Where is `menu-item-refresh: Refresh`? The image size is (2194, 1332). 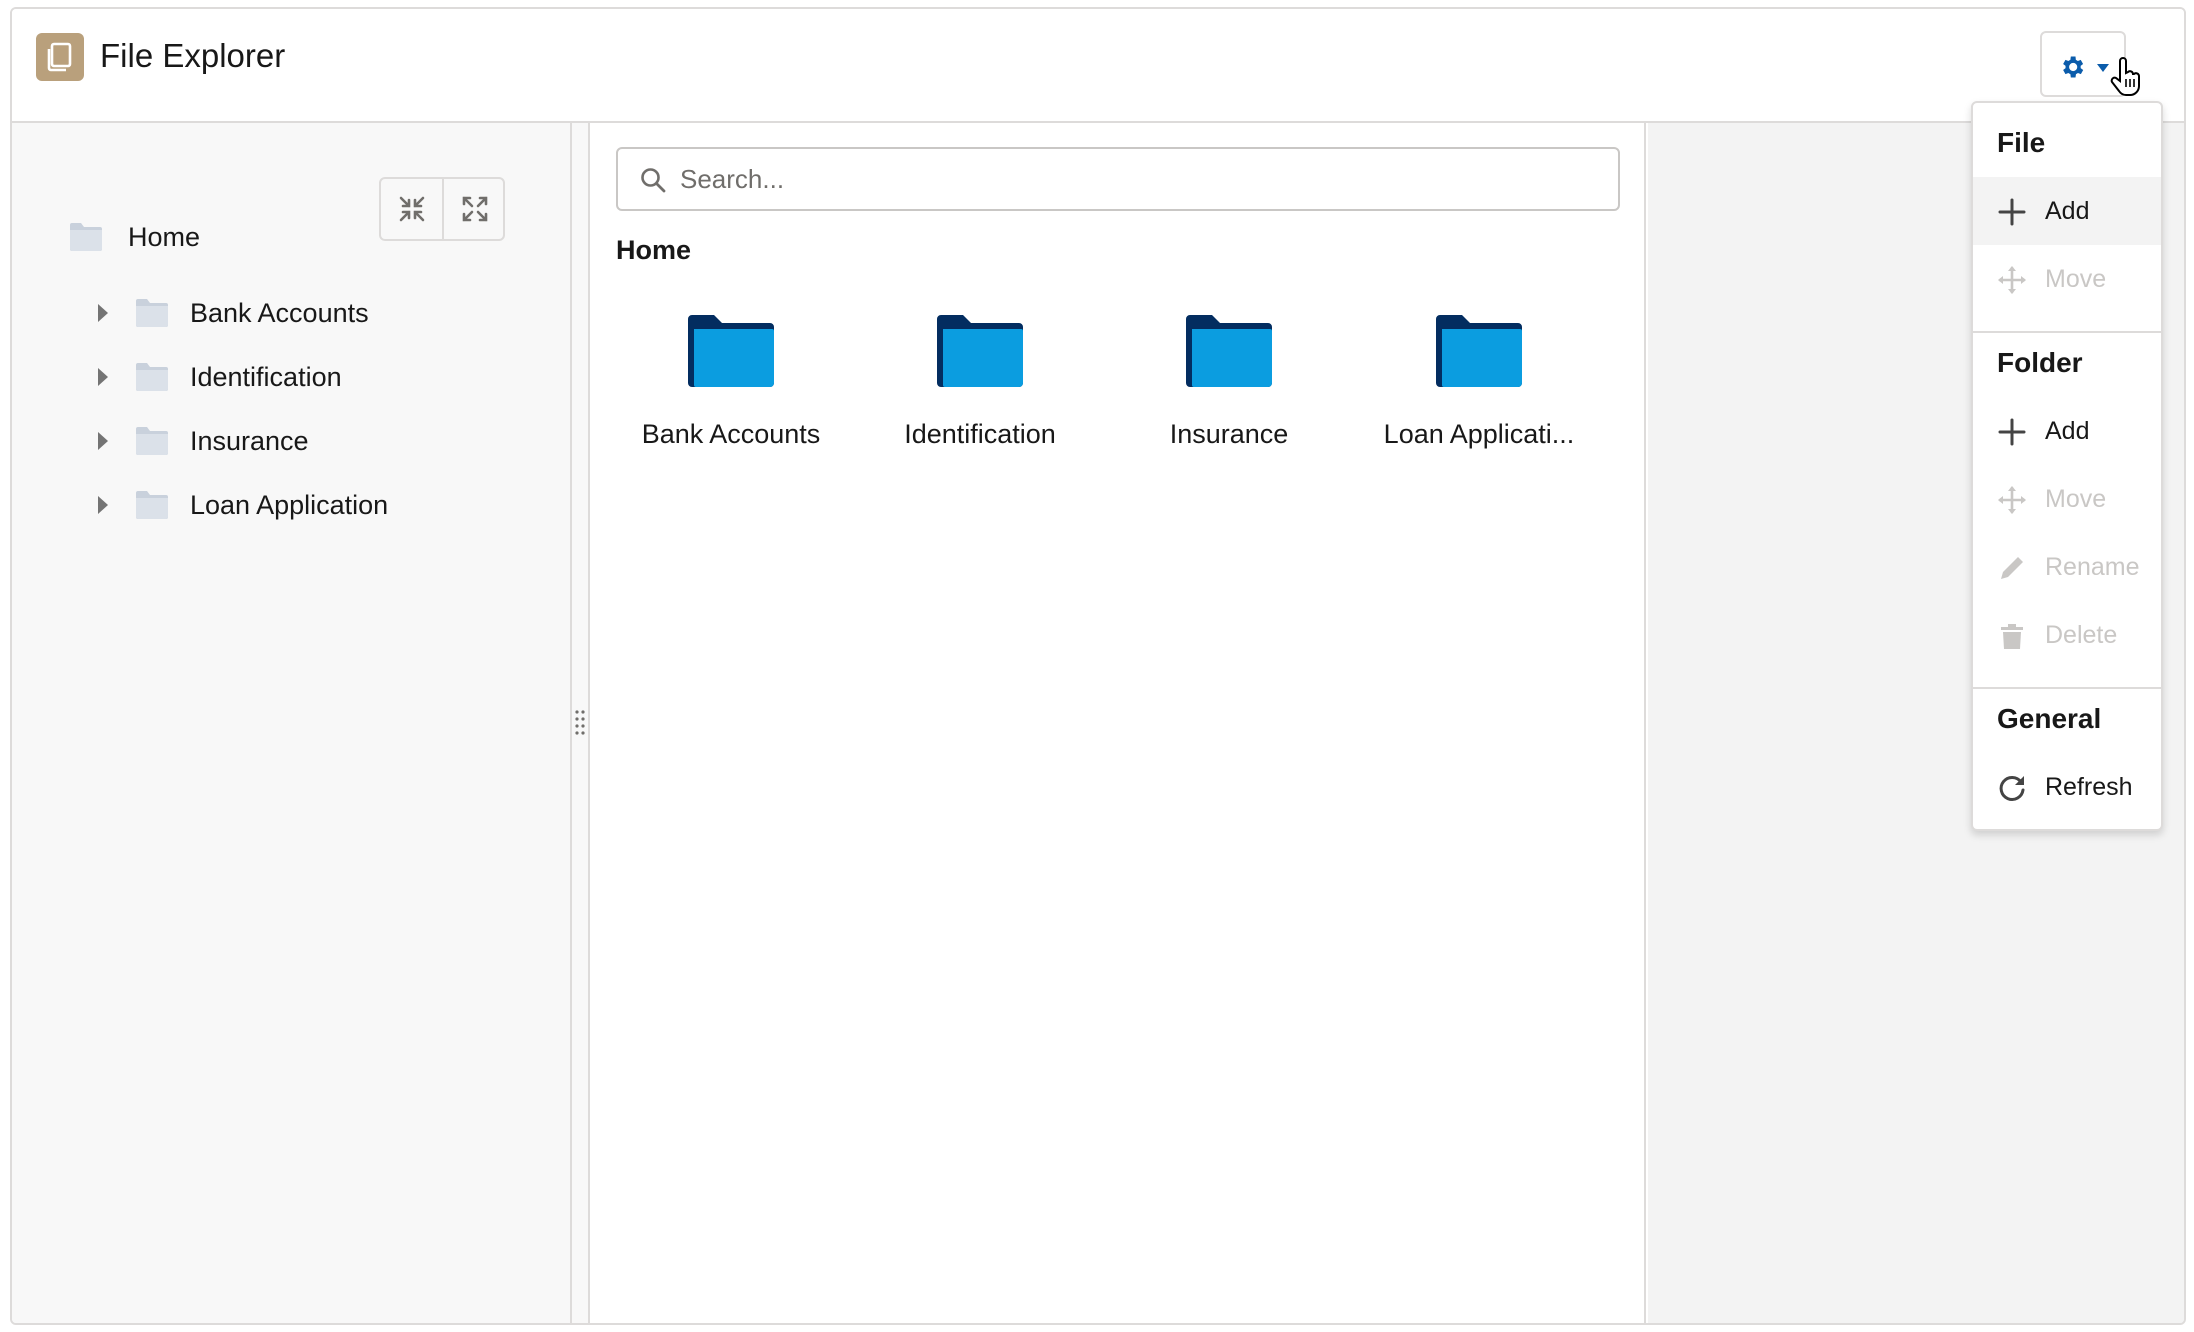
menu-item-refresh: Refresh is located at coordinates (2067, 787).